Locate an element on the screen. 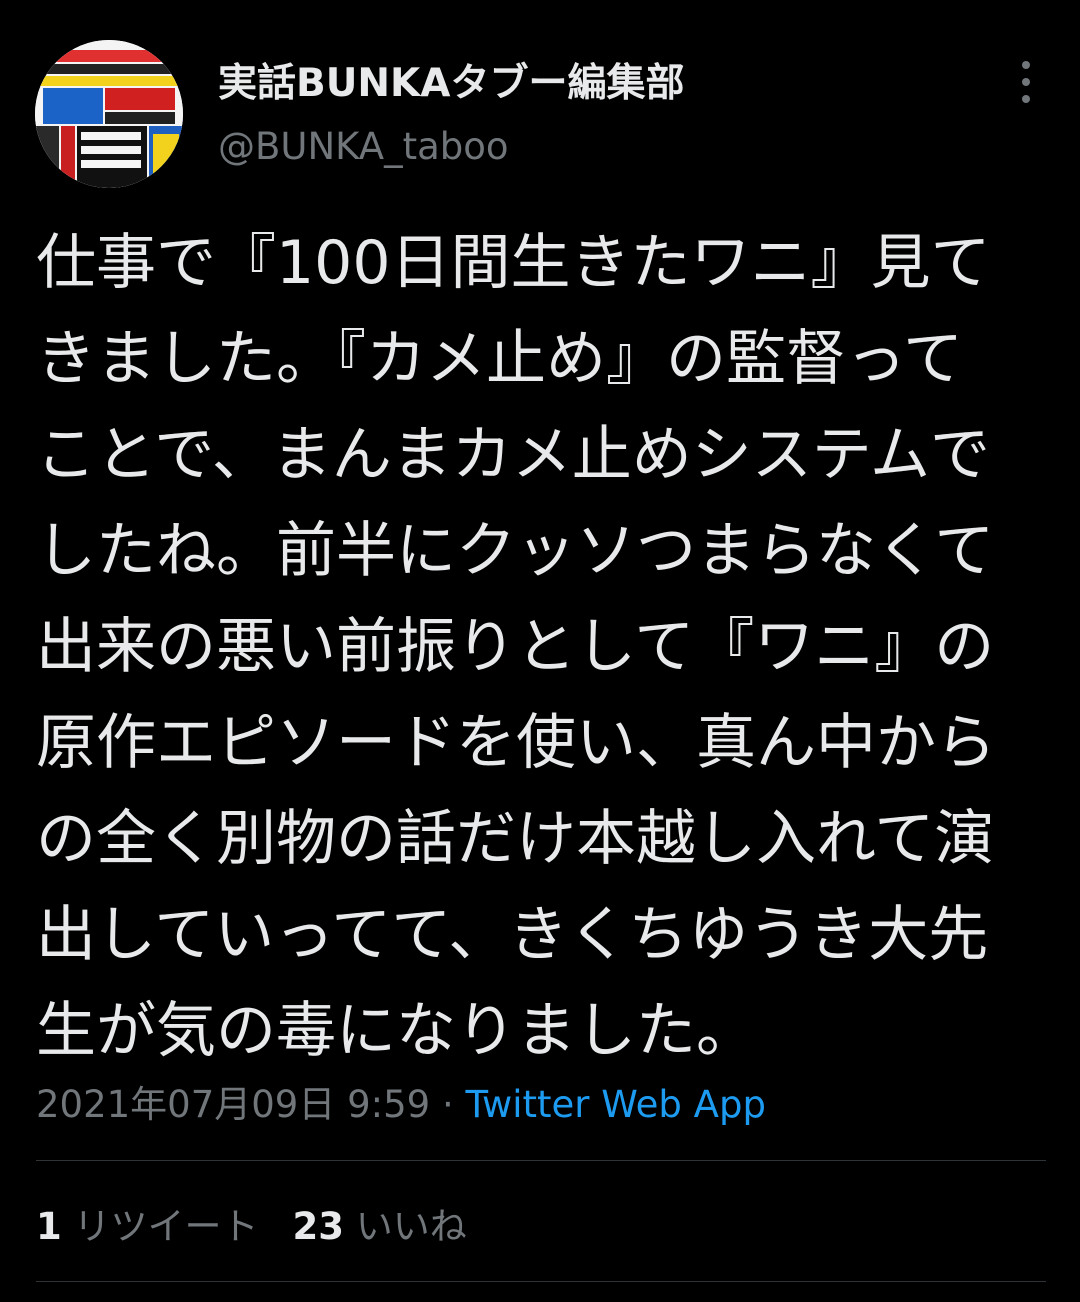 The width and height of the screenshot is (1080, 1302). more-options-button is located at coordinates (1026, 82).